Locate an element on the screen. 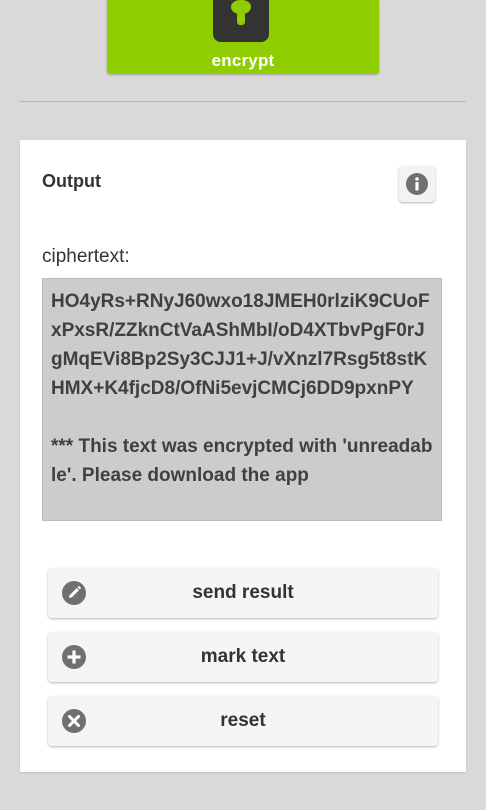 This screenshot has height=810, width=486. lock-icon is located at coordinates (241, 21).